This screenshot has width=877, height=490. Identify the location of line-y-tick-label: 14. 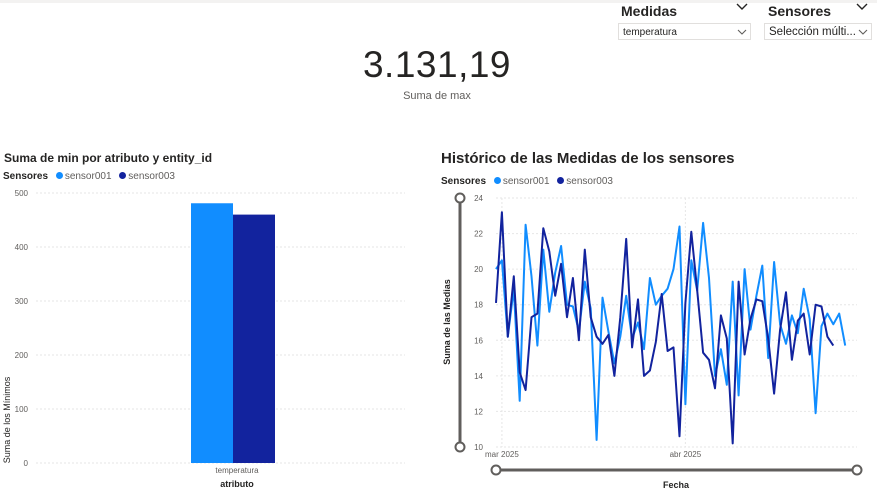
(478, 376).